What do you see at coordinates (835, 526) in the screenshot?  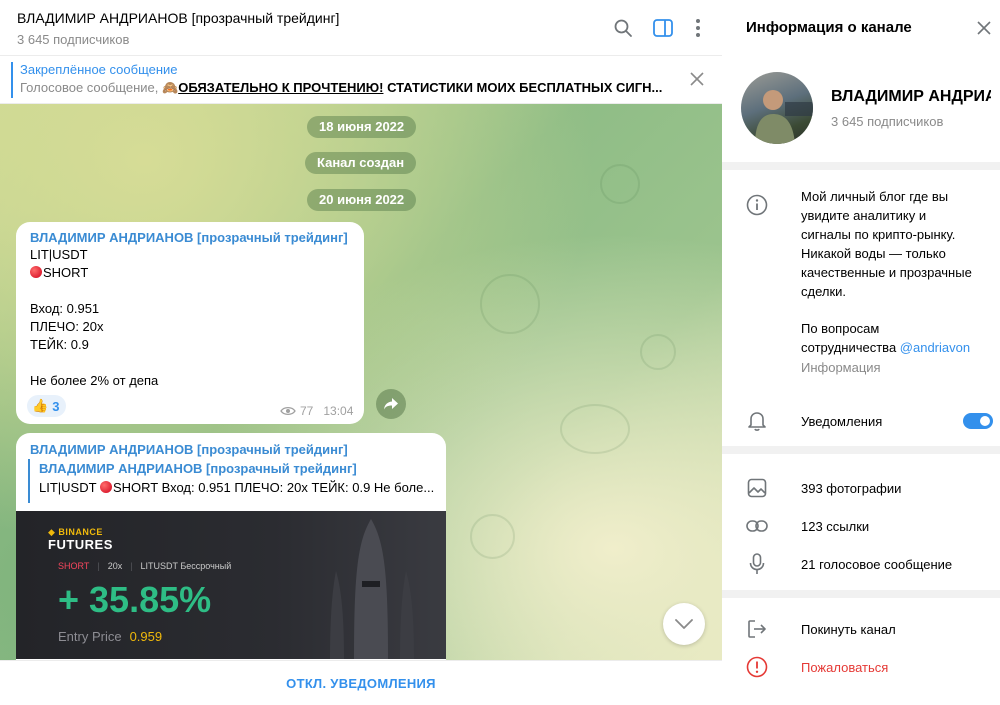 I see `media-links: 123 ссылки` at bounding box center [835, 526].